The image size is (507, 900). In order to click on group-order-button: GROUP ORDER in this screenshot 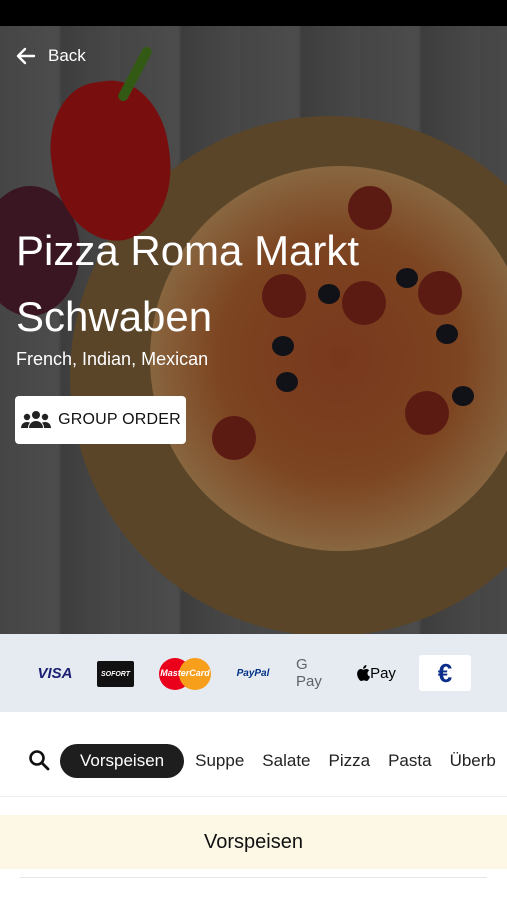, I will do `click(100, 420)`.